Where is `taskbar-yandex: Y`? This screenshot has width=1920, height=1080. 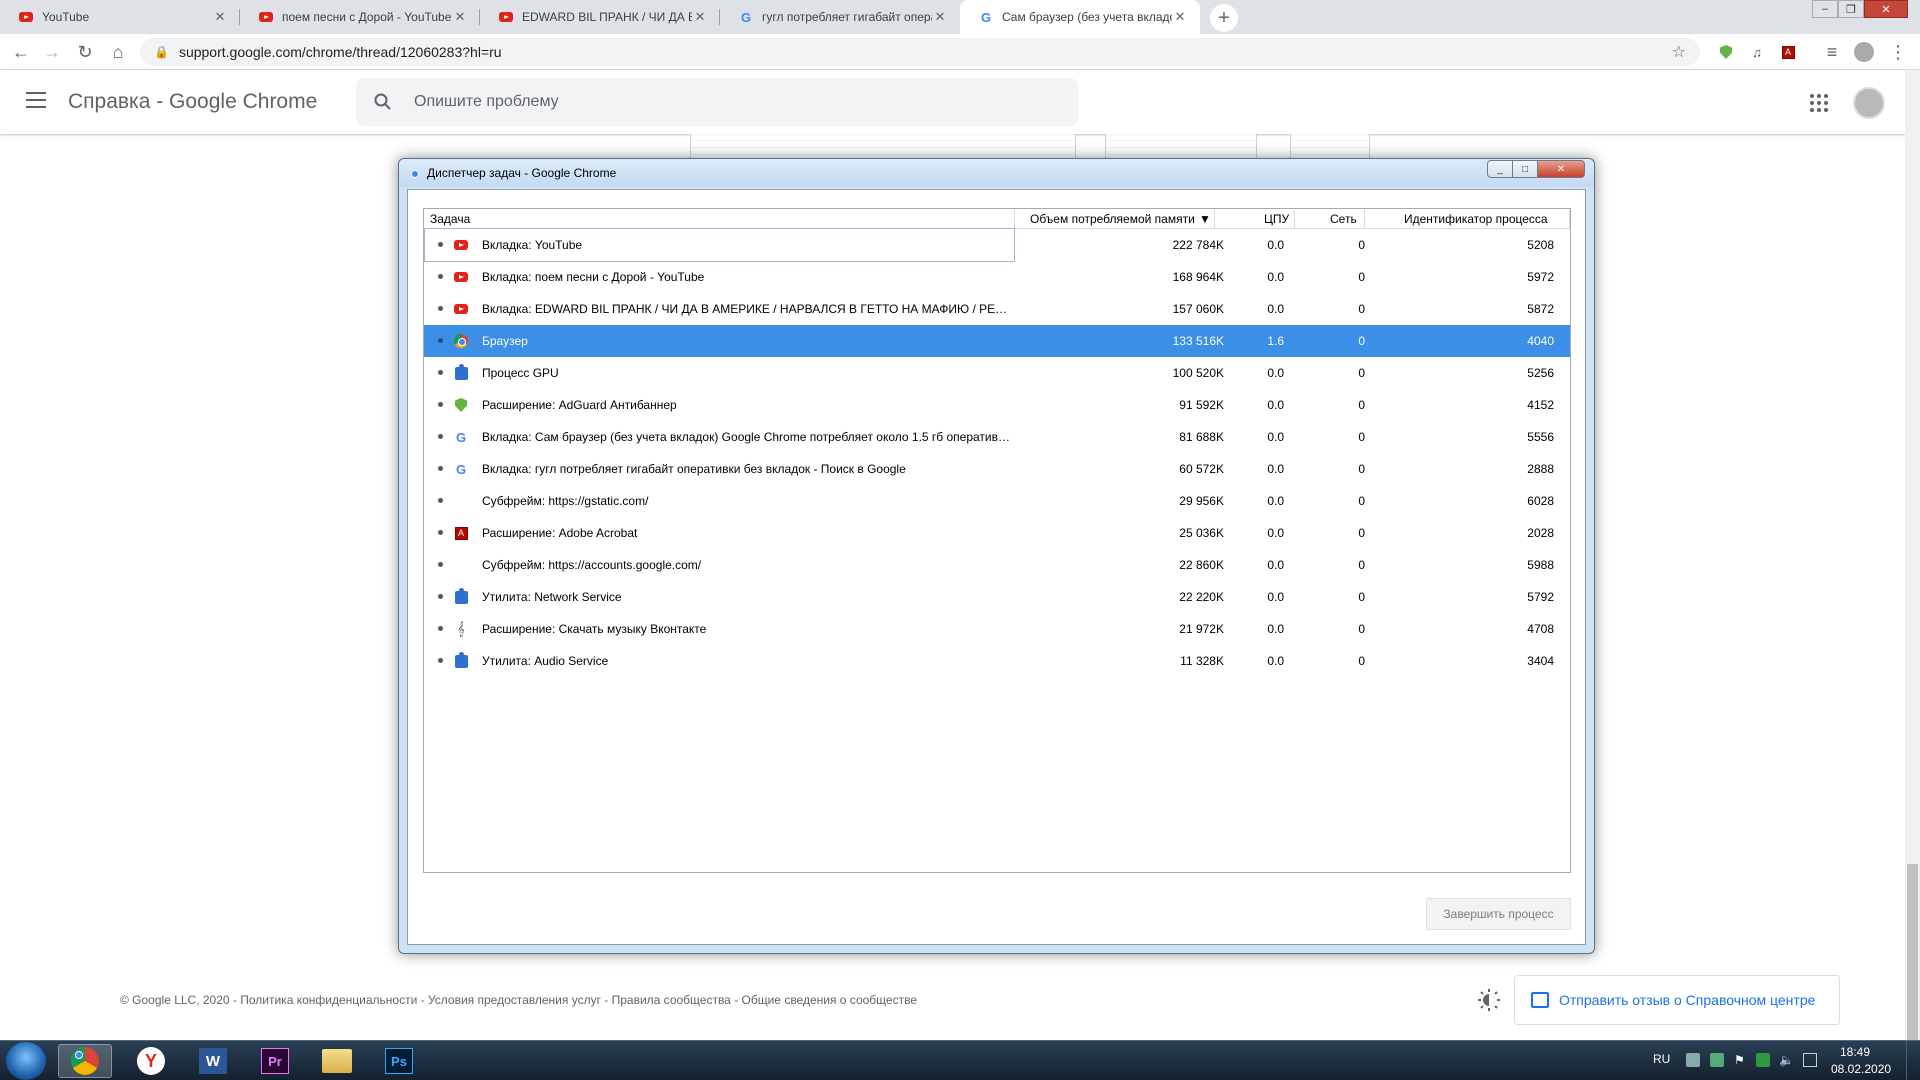
taskbar-yandex: Y is located at coordinates (151, 1061).